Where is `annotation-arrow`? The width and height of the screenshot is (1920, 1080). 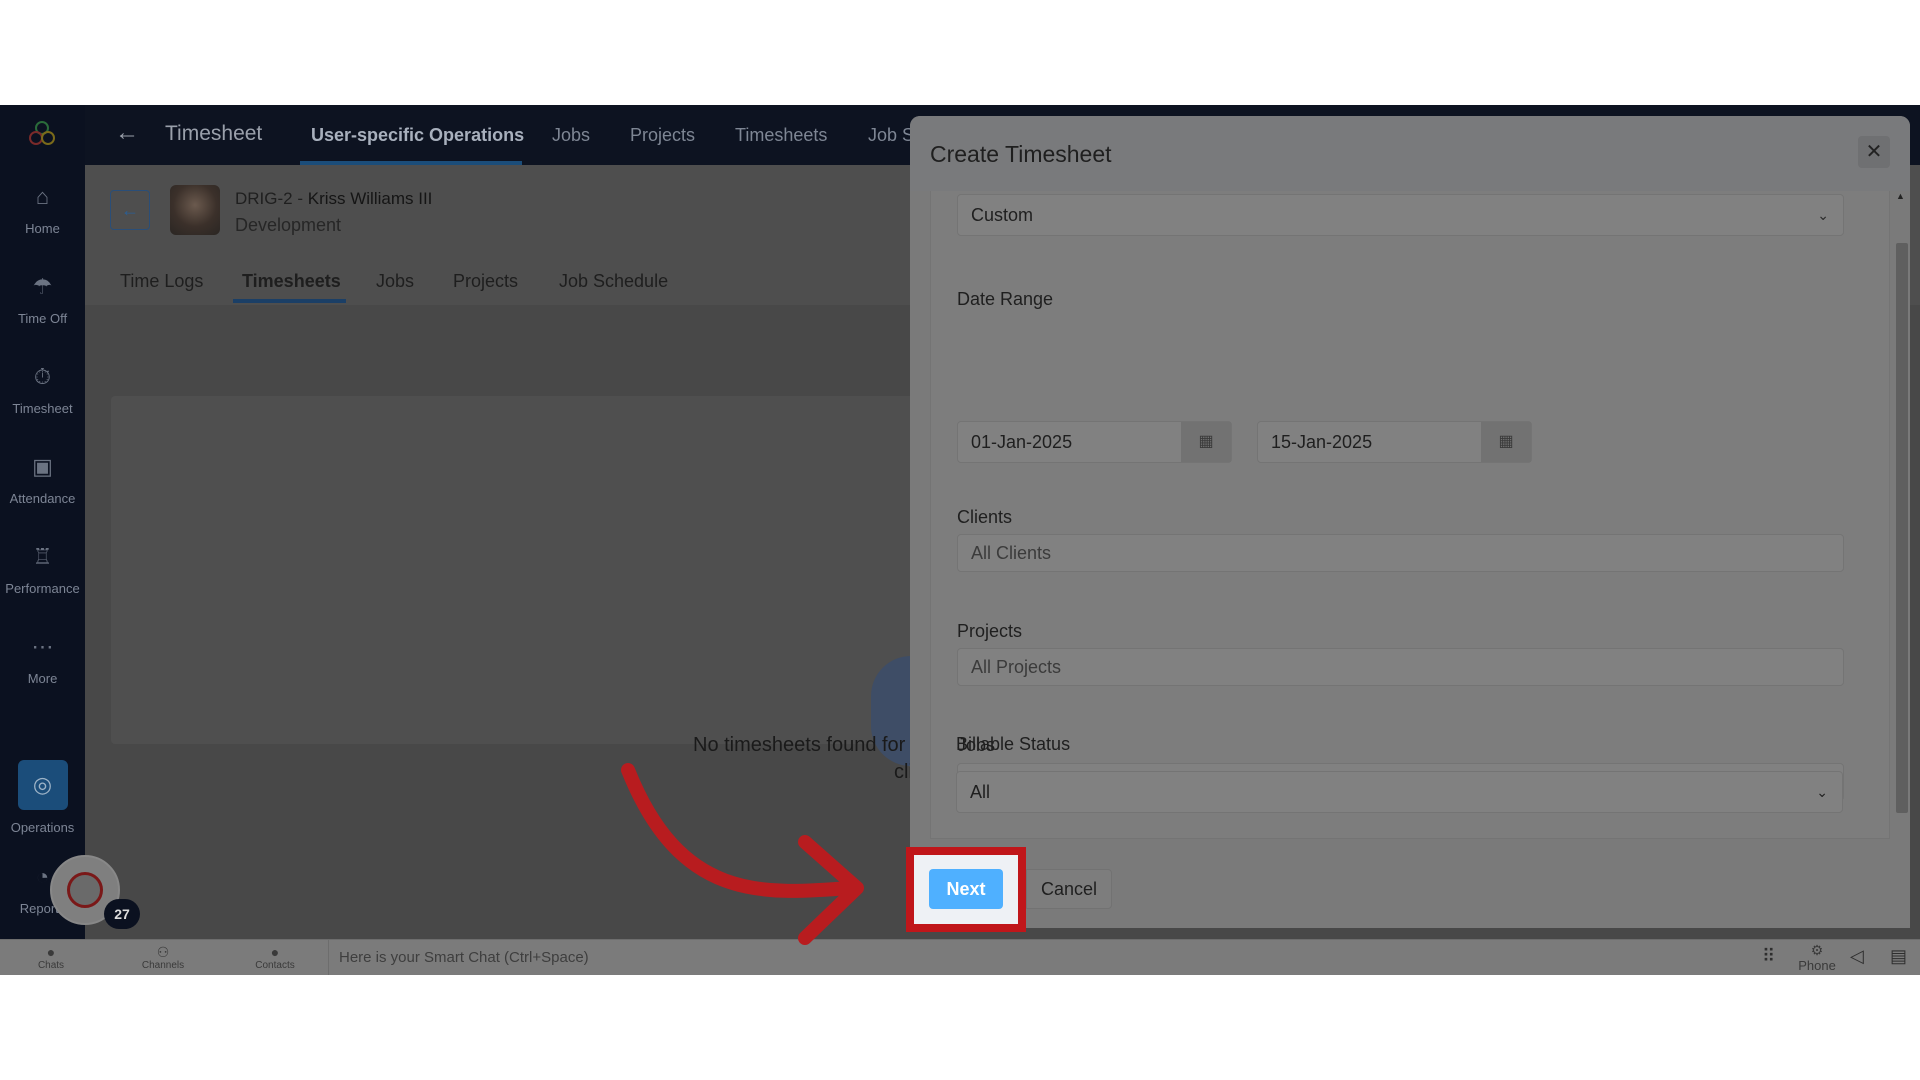
annotation-arrow is located at coordinates (742, 854).